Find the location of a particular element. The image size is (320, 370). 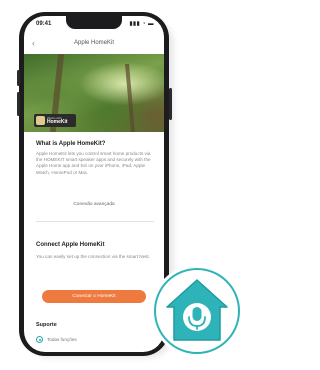

phone-notch is located at coordinates (94, 22).